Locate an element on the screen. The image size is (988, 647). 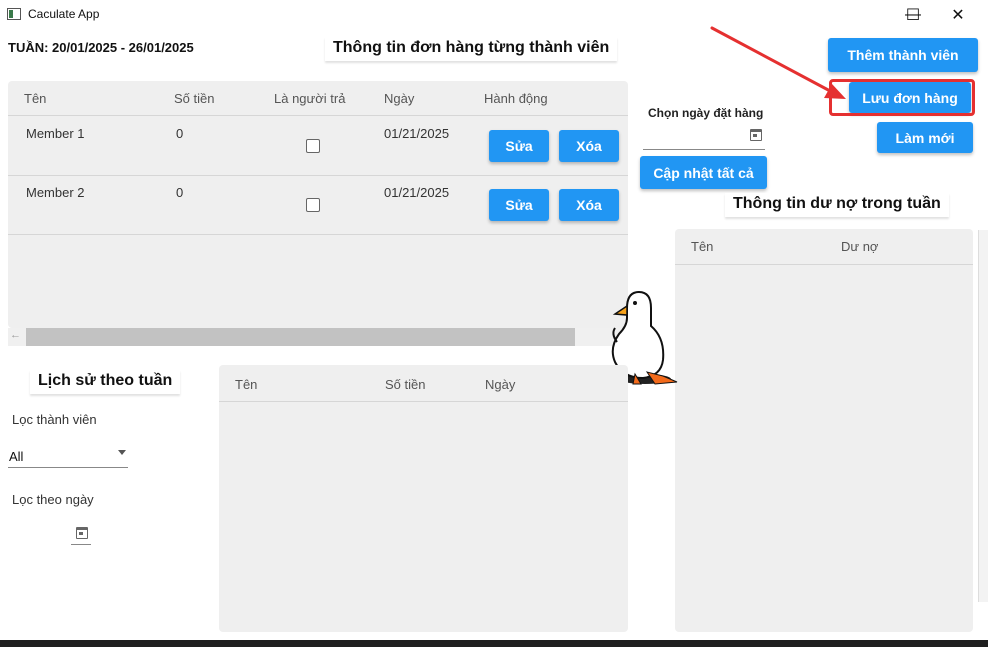
history-col-name: Tên is located at coordinates (246, 384).